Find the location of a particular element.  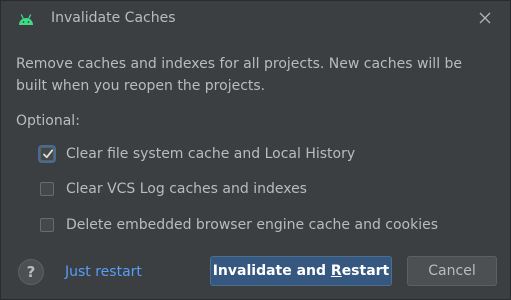

option-clear-vcs-log-caches: Clear VCS Log caches and indexes is located at coordinates (173, 189).